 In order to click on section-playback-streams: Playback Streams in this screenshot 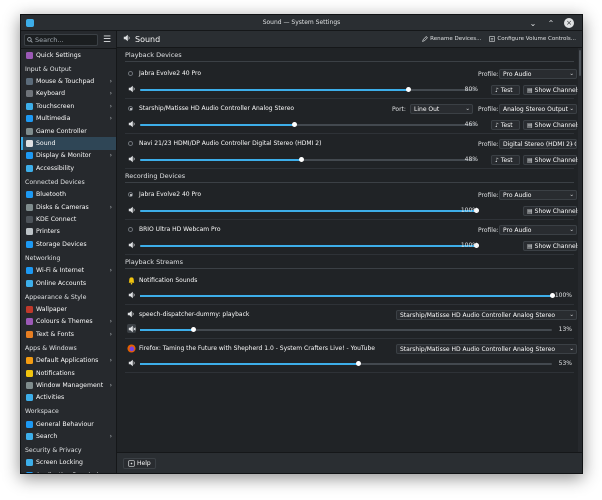, I will do `click(349, 262)`.